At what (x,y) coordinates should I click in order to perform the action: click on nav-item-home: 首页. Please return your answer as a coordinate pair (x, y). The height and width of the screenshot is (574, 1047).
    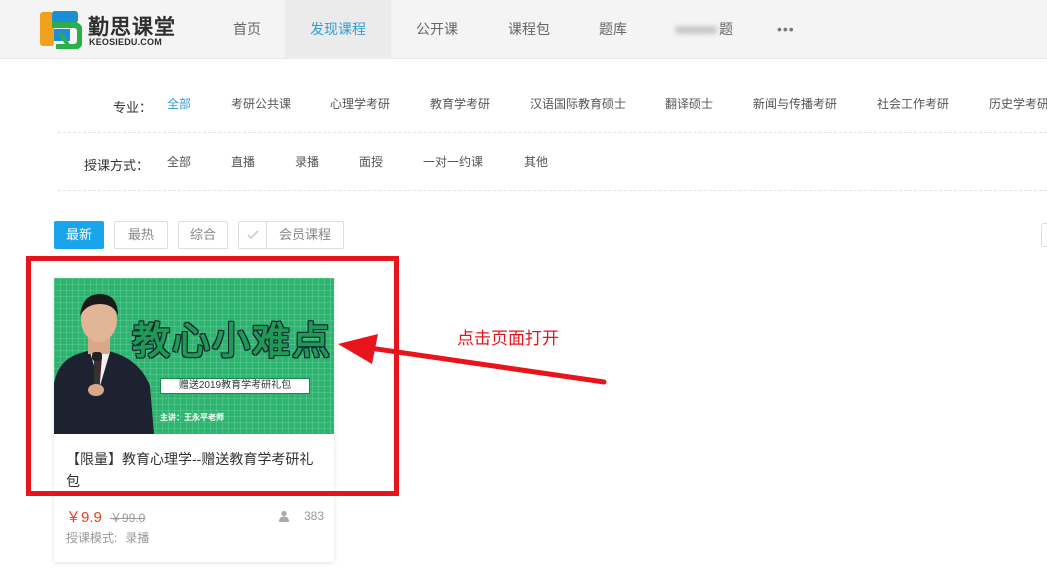
    Looking at the image, I should click on (242, 29).